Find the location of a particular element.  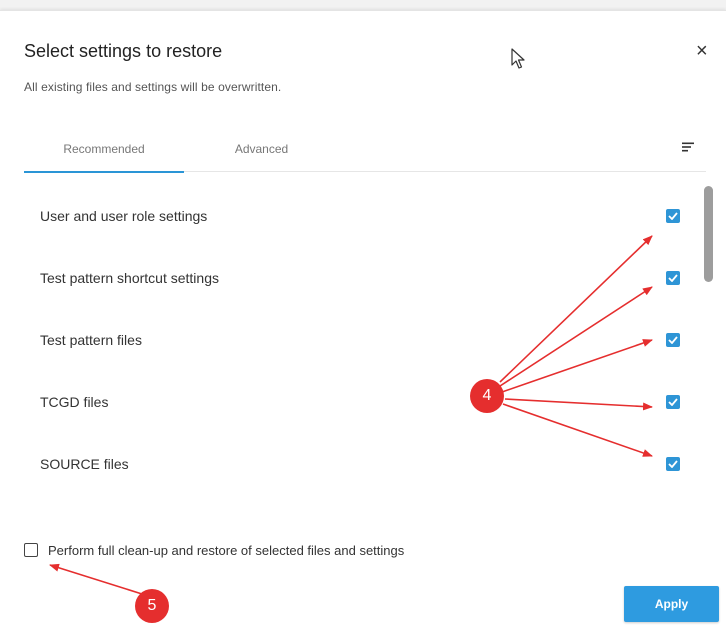

setting-label: TCGD files is located at coordinates (74, 402).